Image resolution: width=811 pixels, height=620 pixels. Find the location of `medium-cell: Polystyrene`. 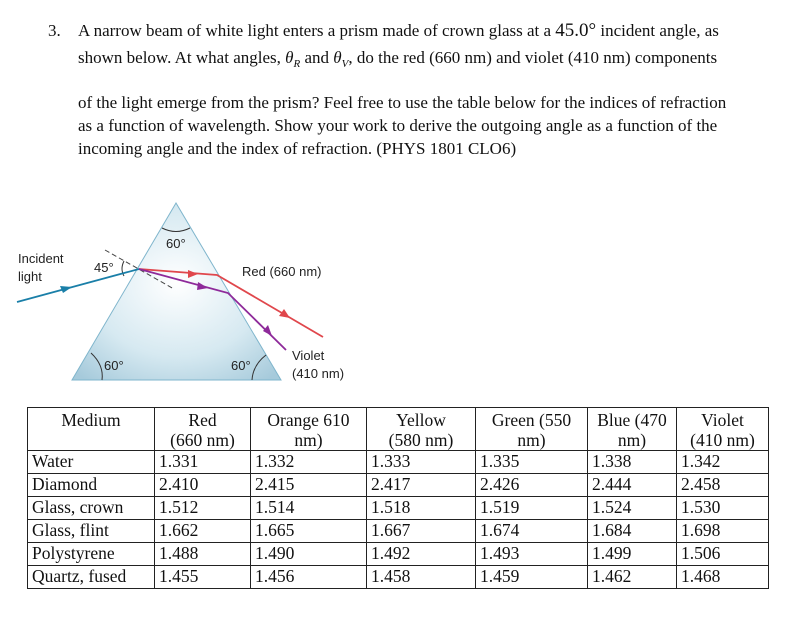

medium-cell: Polystyrene is located at coordinates (91, 554).